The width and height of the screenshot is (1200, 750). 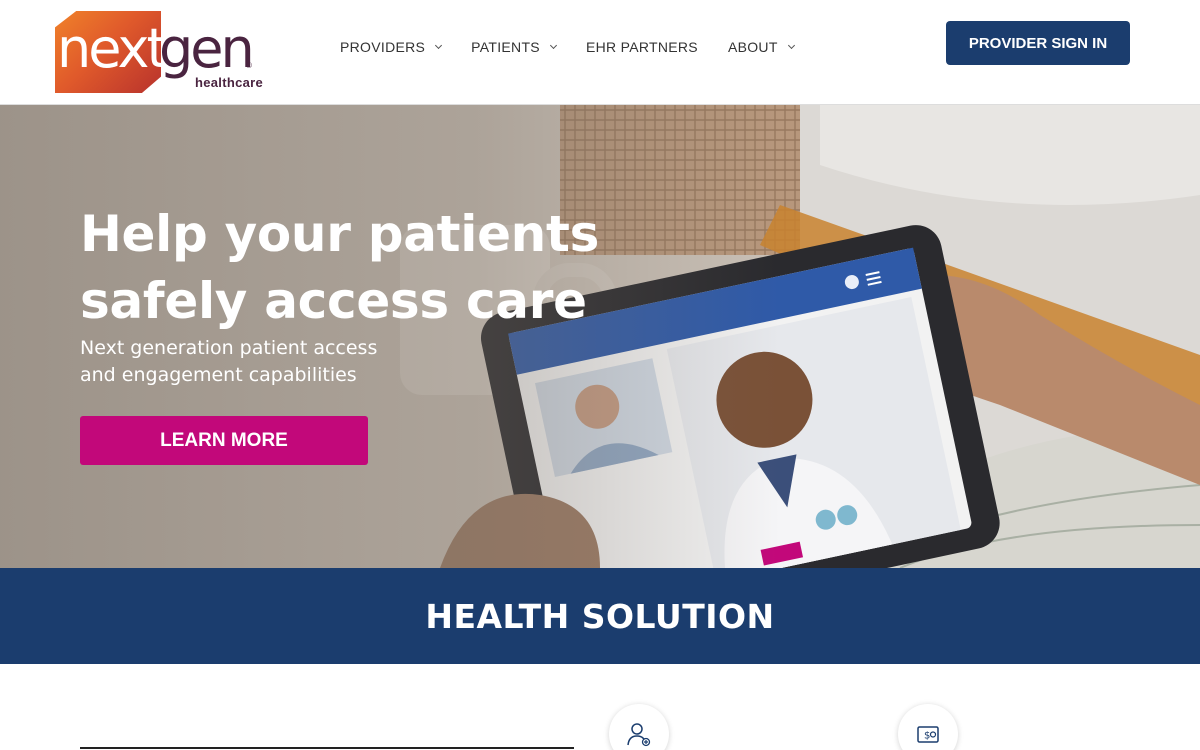 What do you see at coordinates (1038, 43) in the screenshot?
I see `provider-sign-in-button: PROVIDER SIGN IN` at bounding box center [1038, 43].